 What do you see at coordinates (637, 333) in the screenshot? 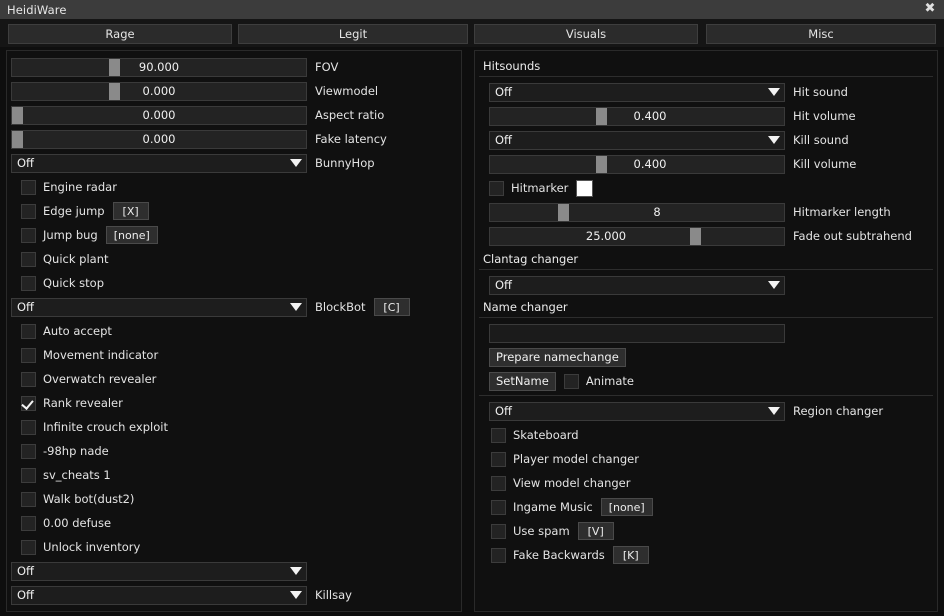
I see `name-input` at bounding box center [637, 333].